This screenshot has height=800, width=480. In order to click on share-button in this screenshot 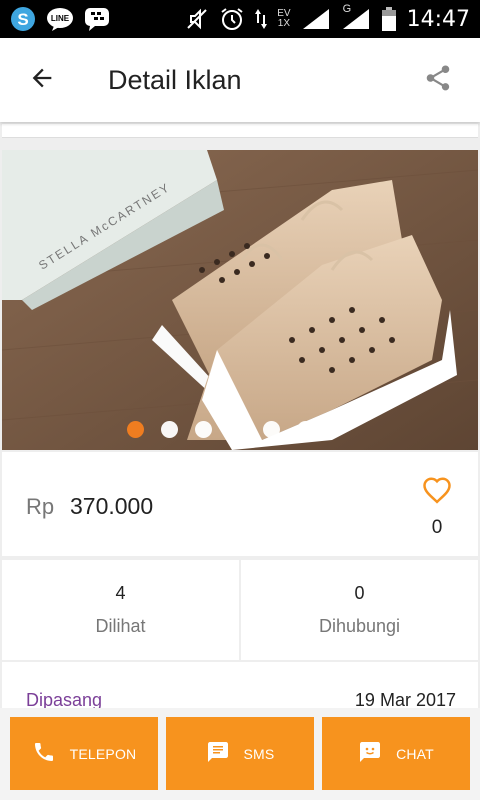, I will do `click(438, 80)`.